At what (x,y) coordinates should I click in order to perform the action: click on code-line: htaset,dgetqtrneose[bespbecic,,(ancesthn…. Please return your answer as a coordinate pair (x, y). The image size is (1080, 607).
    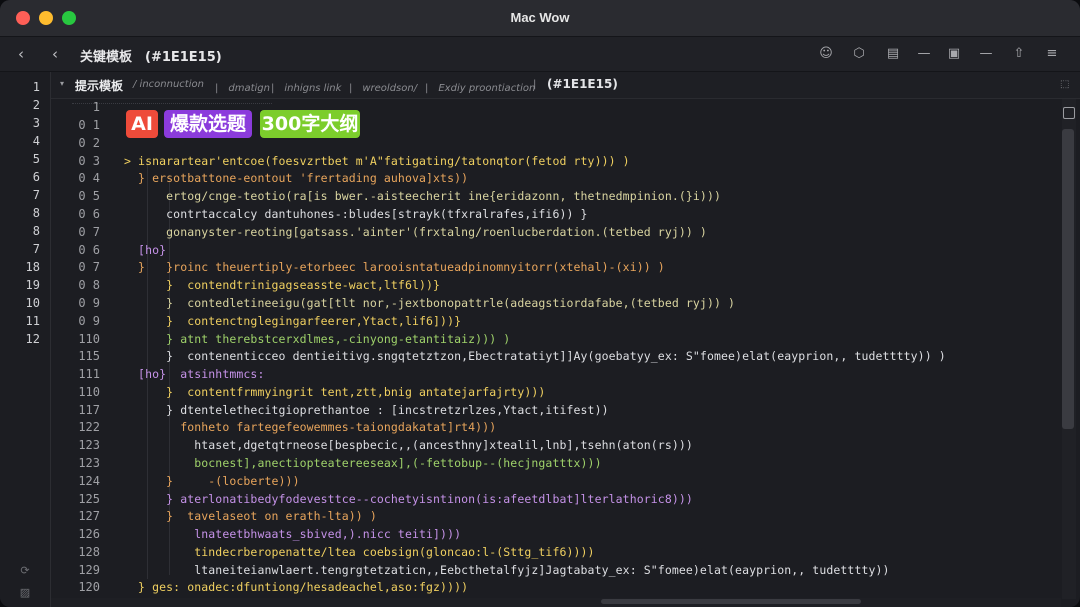
    Looking at the image, I should click on (408, 445).